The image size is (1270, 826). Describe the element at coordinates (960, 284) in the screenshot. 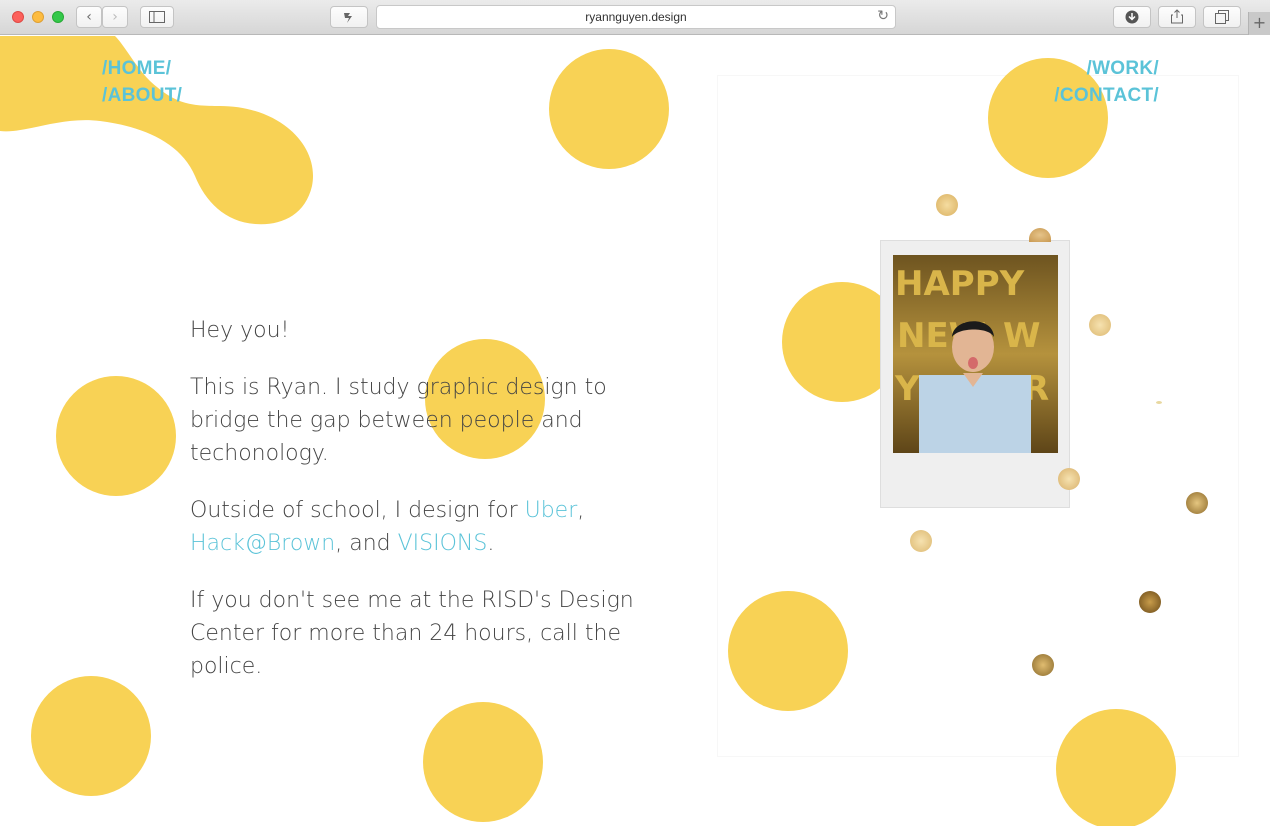

I see `svg-text: HAPPY` at that location.